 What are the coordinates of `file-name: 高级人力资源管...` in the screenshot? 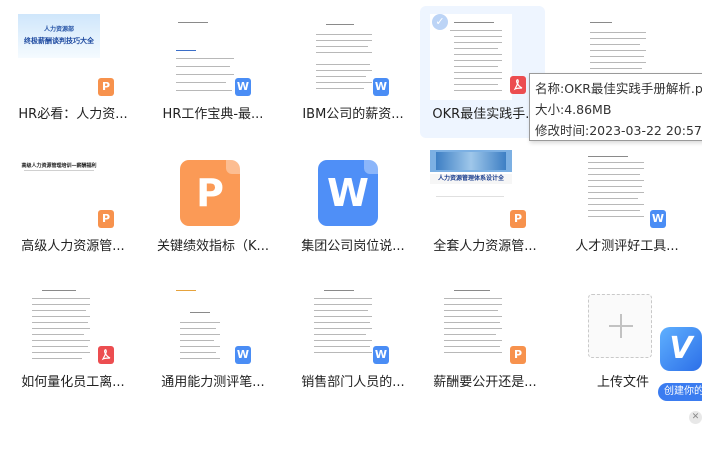 It's located at (73, 246).